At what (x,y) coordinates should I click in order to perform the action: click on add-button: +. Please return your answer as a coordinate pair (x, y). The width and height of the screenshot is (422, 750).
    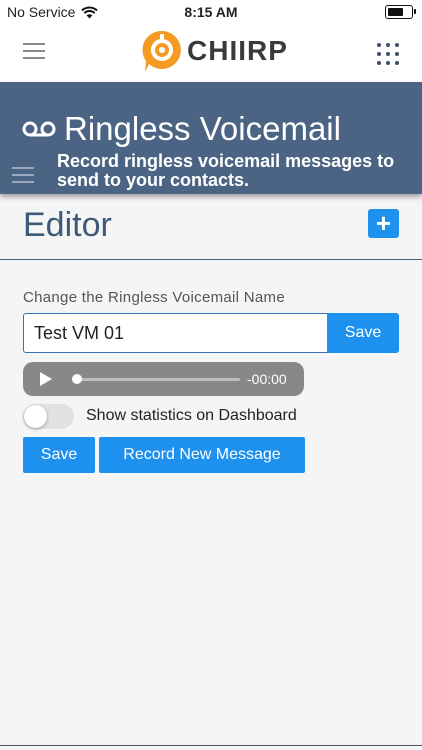
    Looking at the image, I should click on (383, 223).